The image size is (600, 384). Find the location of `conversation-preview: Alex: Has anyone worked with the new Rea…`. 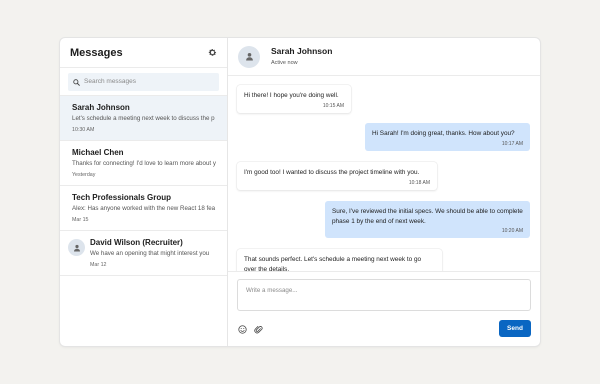

conversation-preview: Alex: Has anyone worked with the new Rea… is located at coordinates (144, 208).